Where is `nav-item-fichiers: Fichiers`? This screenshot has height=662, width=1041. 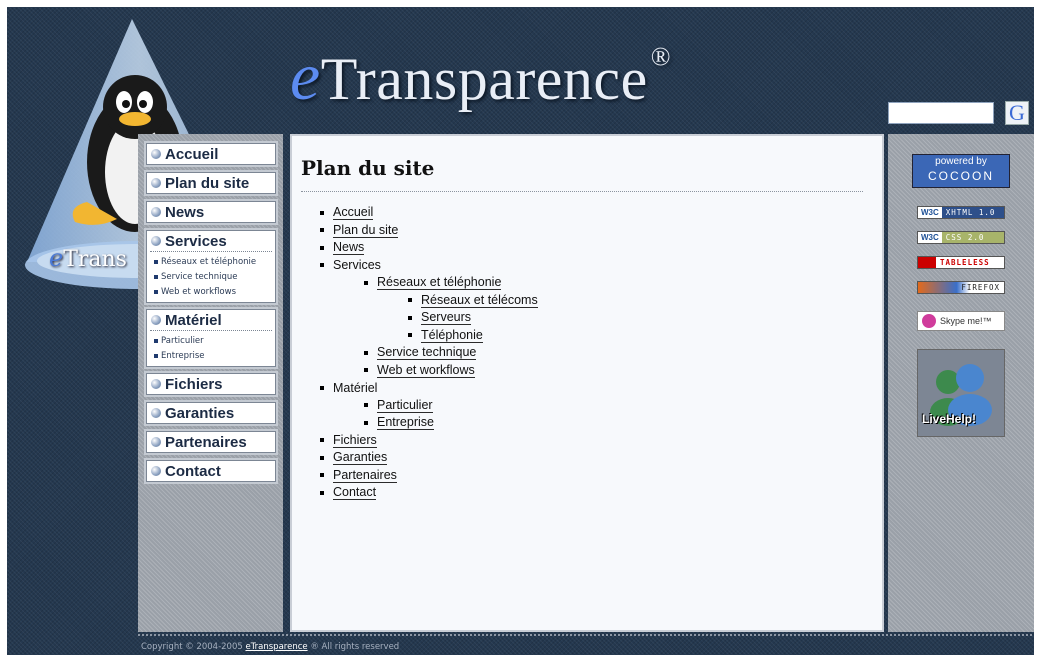
nav-item-fichiers: Fichiers is located at coordinates (211, 384).